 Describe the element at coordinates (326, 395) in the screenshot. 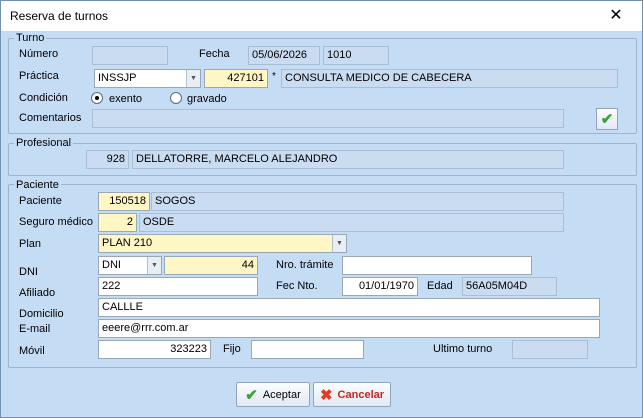

I see `cross-icon: ✖` at that location.